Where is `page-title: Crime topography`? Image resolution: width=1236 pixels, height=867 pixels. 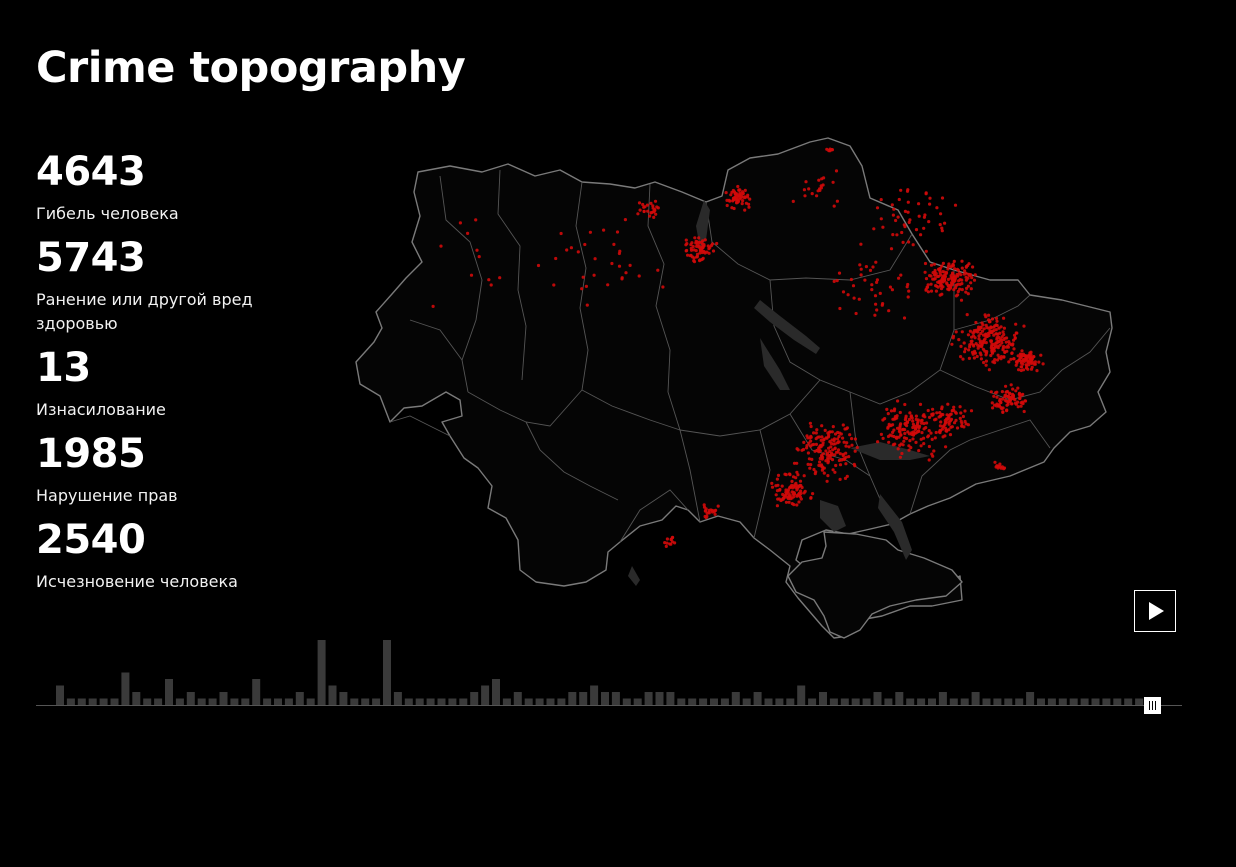
page-title: Crime topography is located at coordinates (251, 68).